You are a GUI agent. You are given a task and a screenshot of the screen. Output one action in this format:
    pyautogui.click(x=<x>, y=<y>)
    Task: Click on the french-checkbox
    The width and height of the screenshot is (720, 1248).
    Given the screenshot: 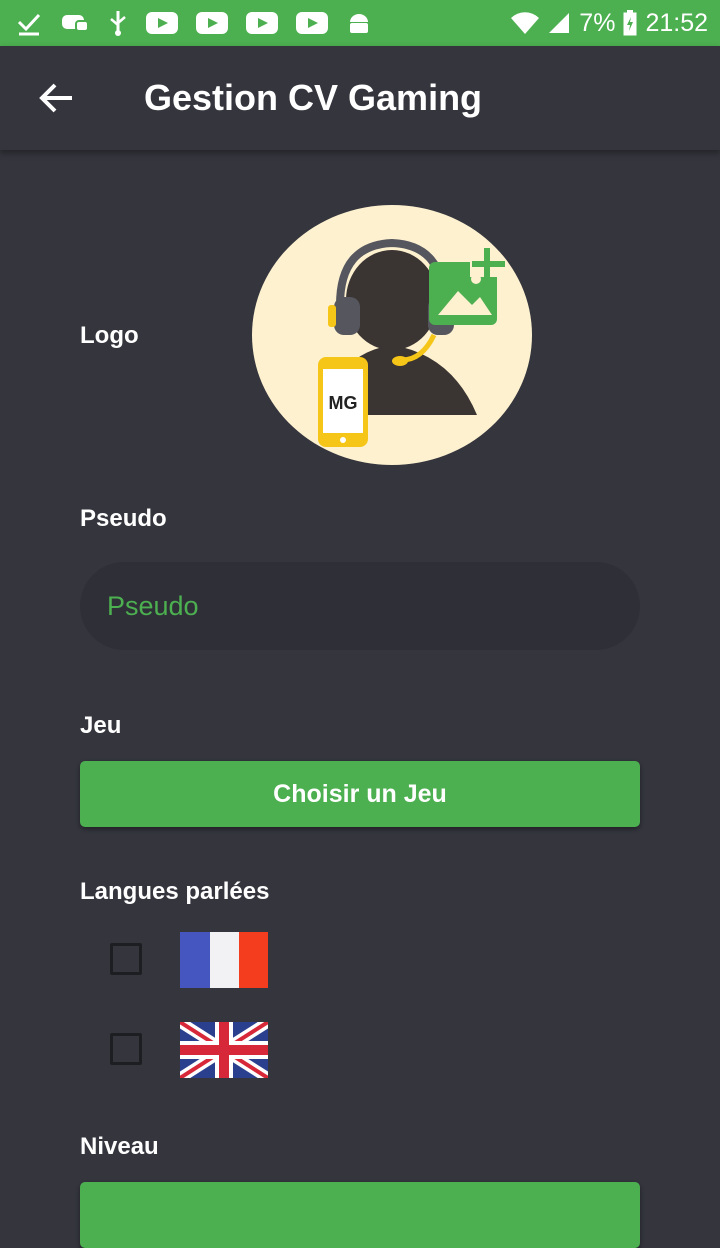 What is the action you would take?
    pyautogui.click(x=126, y=959)
    